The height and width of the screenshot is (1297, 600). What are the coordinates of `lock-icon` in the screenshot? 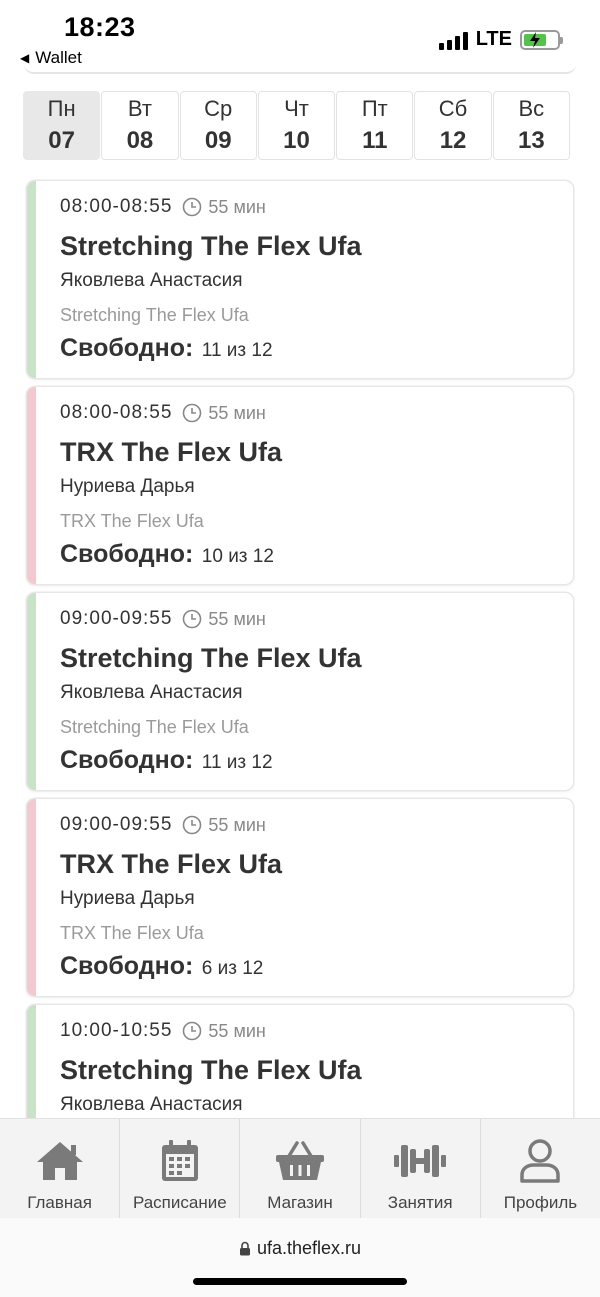 It's located at (244, 1248).